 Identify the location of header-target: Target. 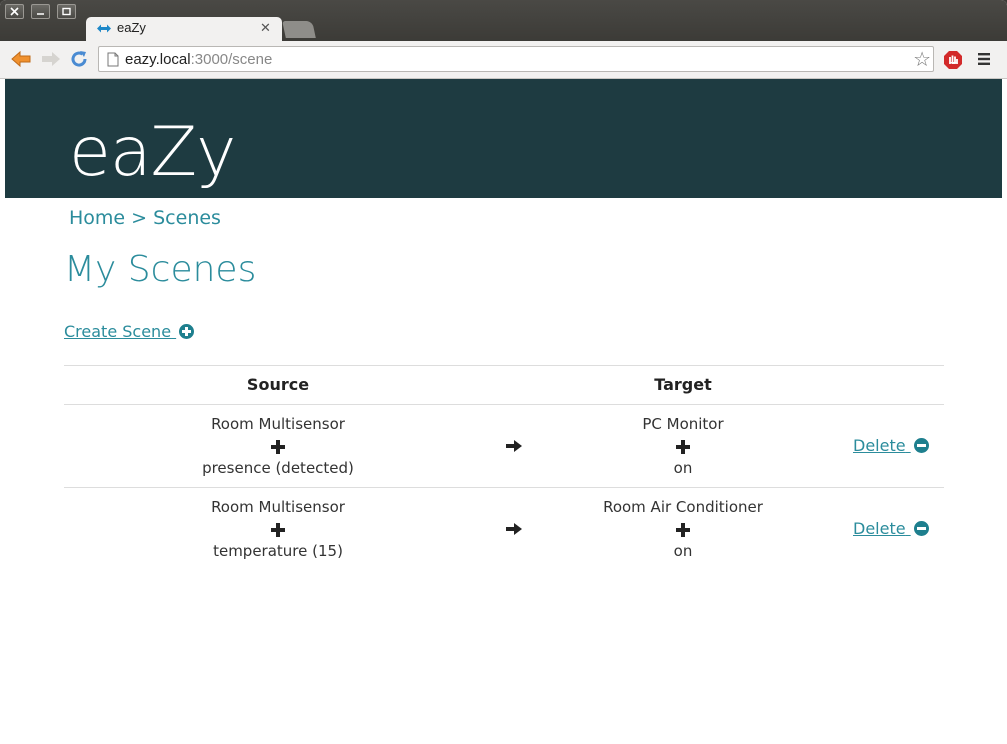
(683, 384).